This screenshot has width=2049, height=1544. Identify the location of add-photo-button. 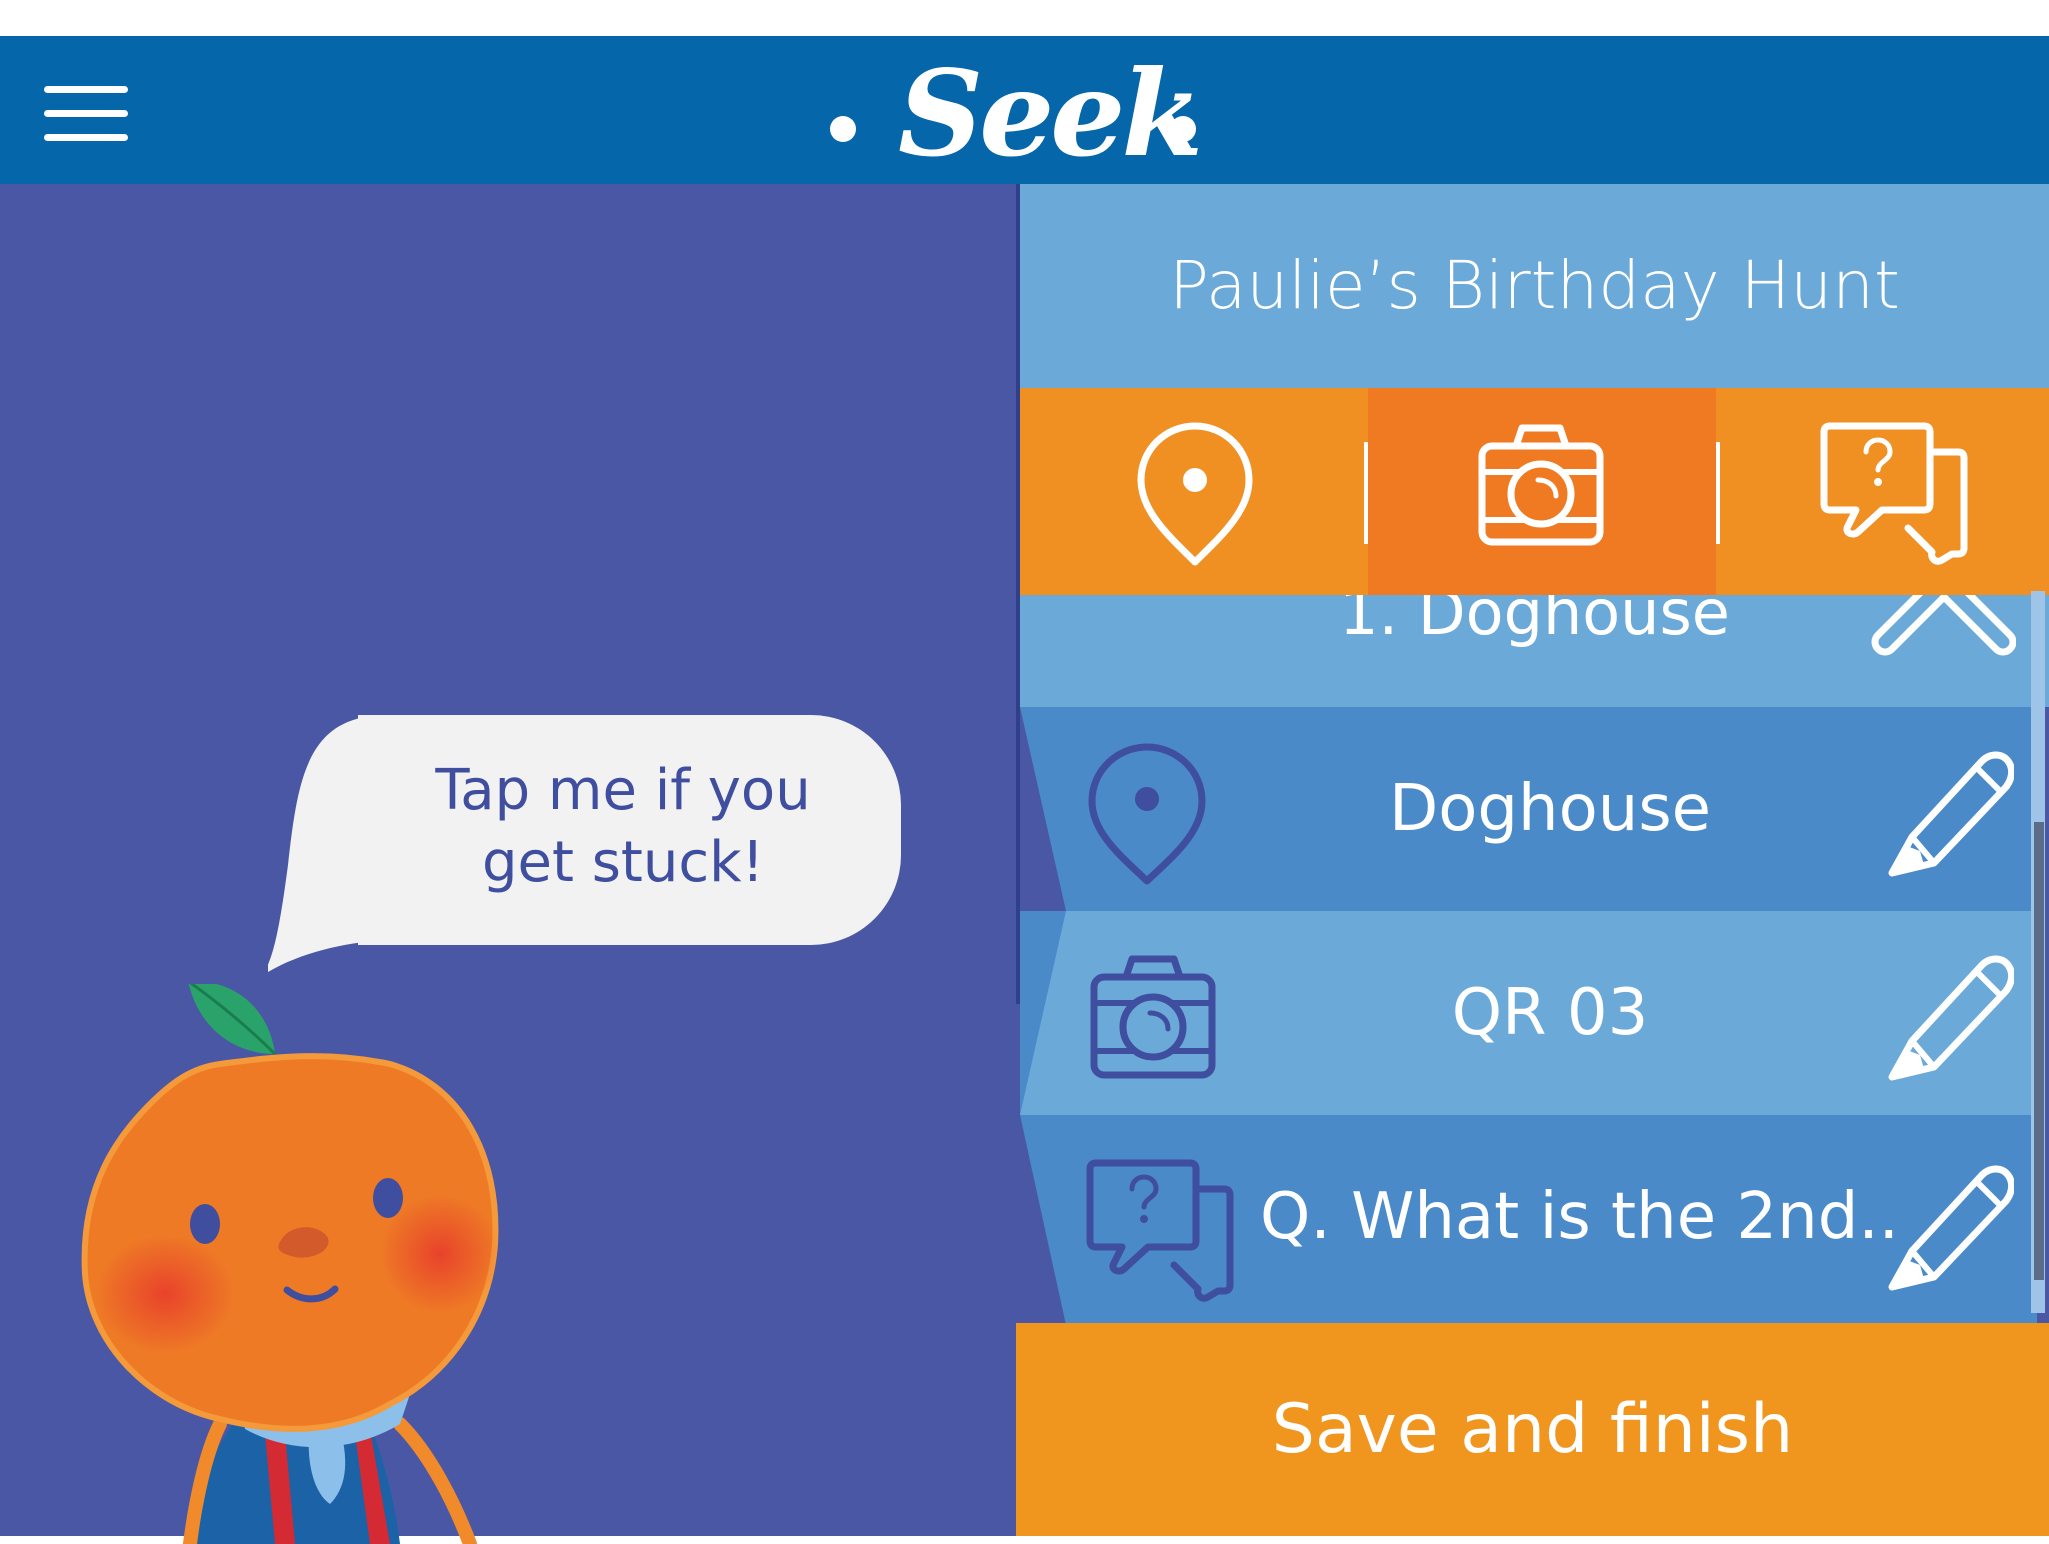
(1542, 491).